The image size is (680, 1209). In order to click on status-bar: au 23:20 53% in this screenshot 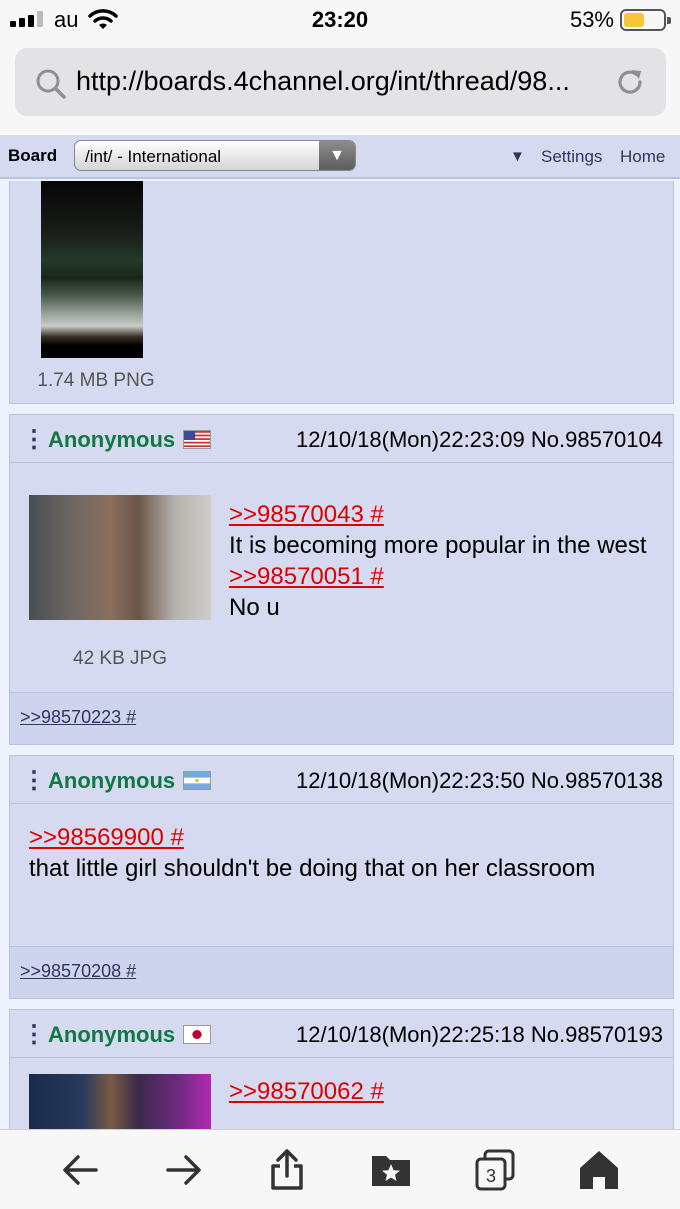, I will do `click(340, 20)`.